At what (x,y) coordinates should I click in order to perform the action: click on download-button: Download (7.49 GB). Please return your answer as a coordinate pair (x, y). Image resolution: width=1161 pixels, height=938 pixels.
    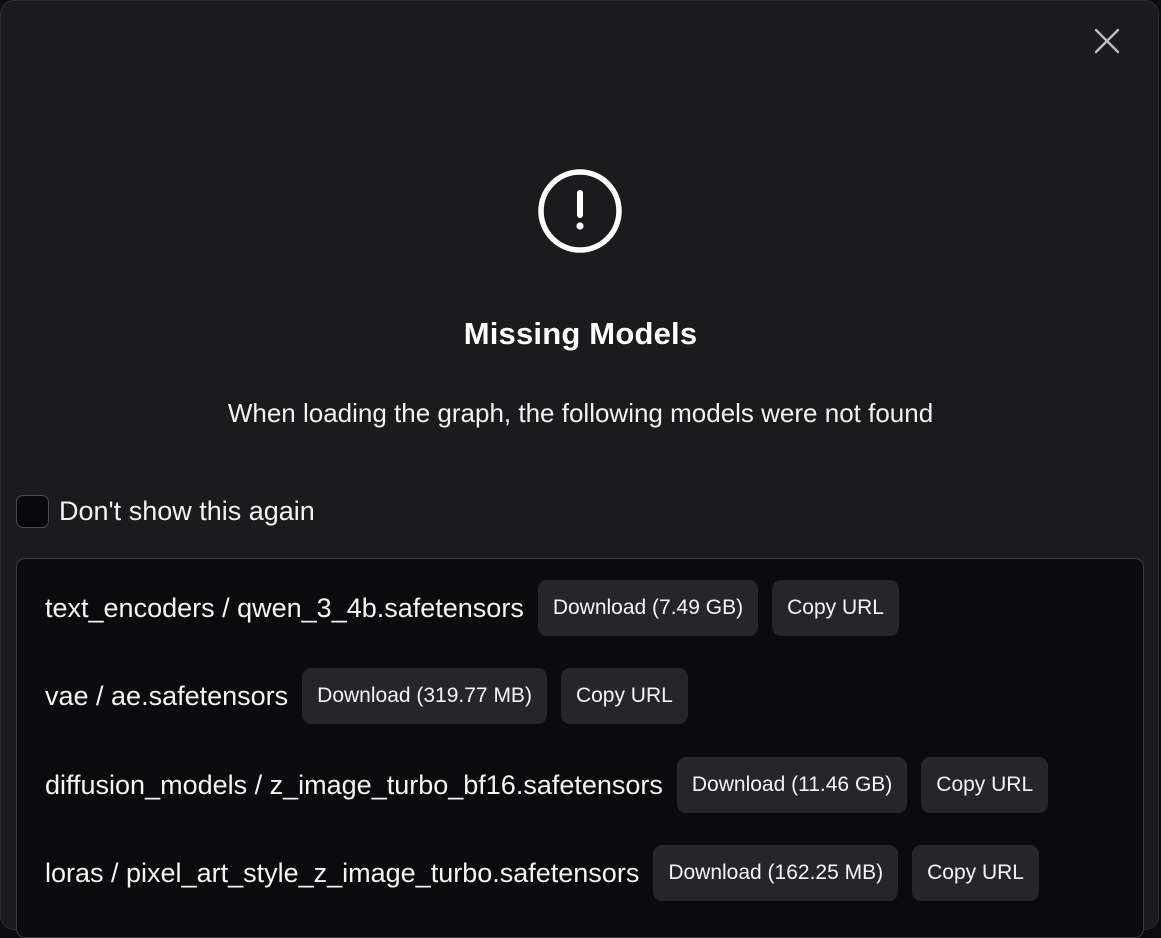
    Looking at the image, I should click on (648, 608).